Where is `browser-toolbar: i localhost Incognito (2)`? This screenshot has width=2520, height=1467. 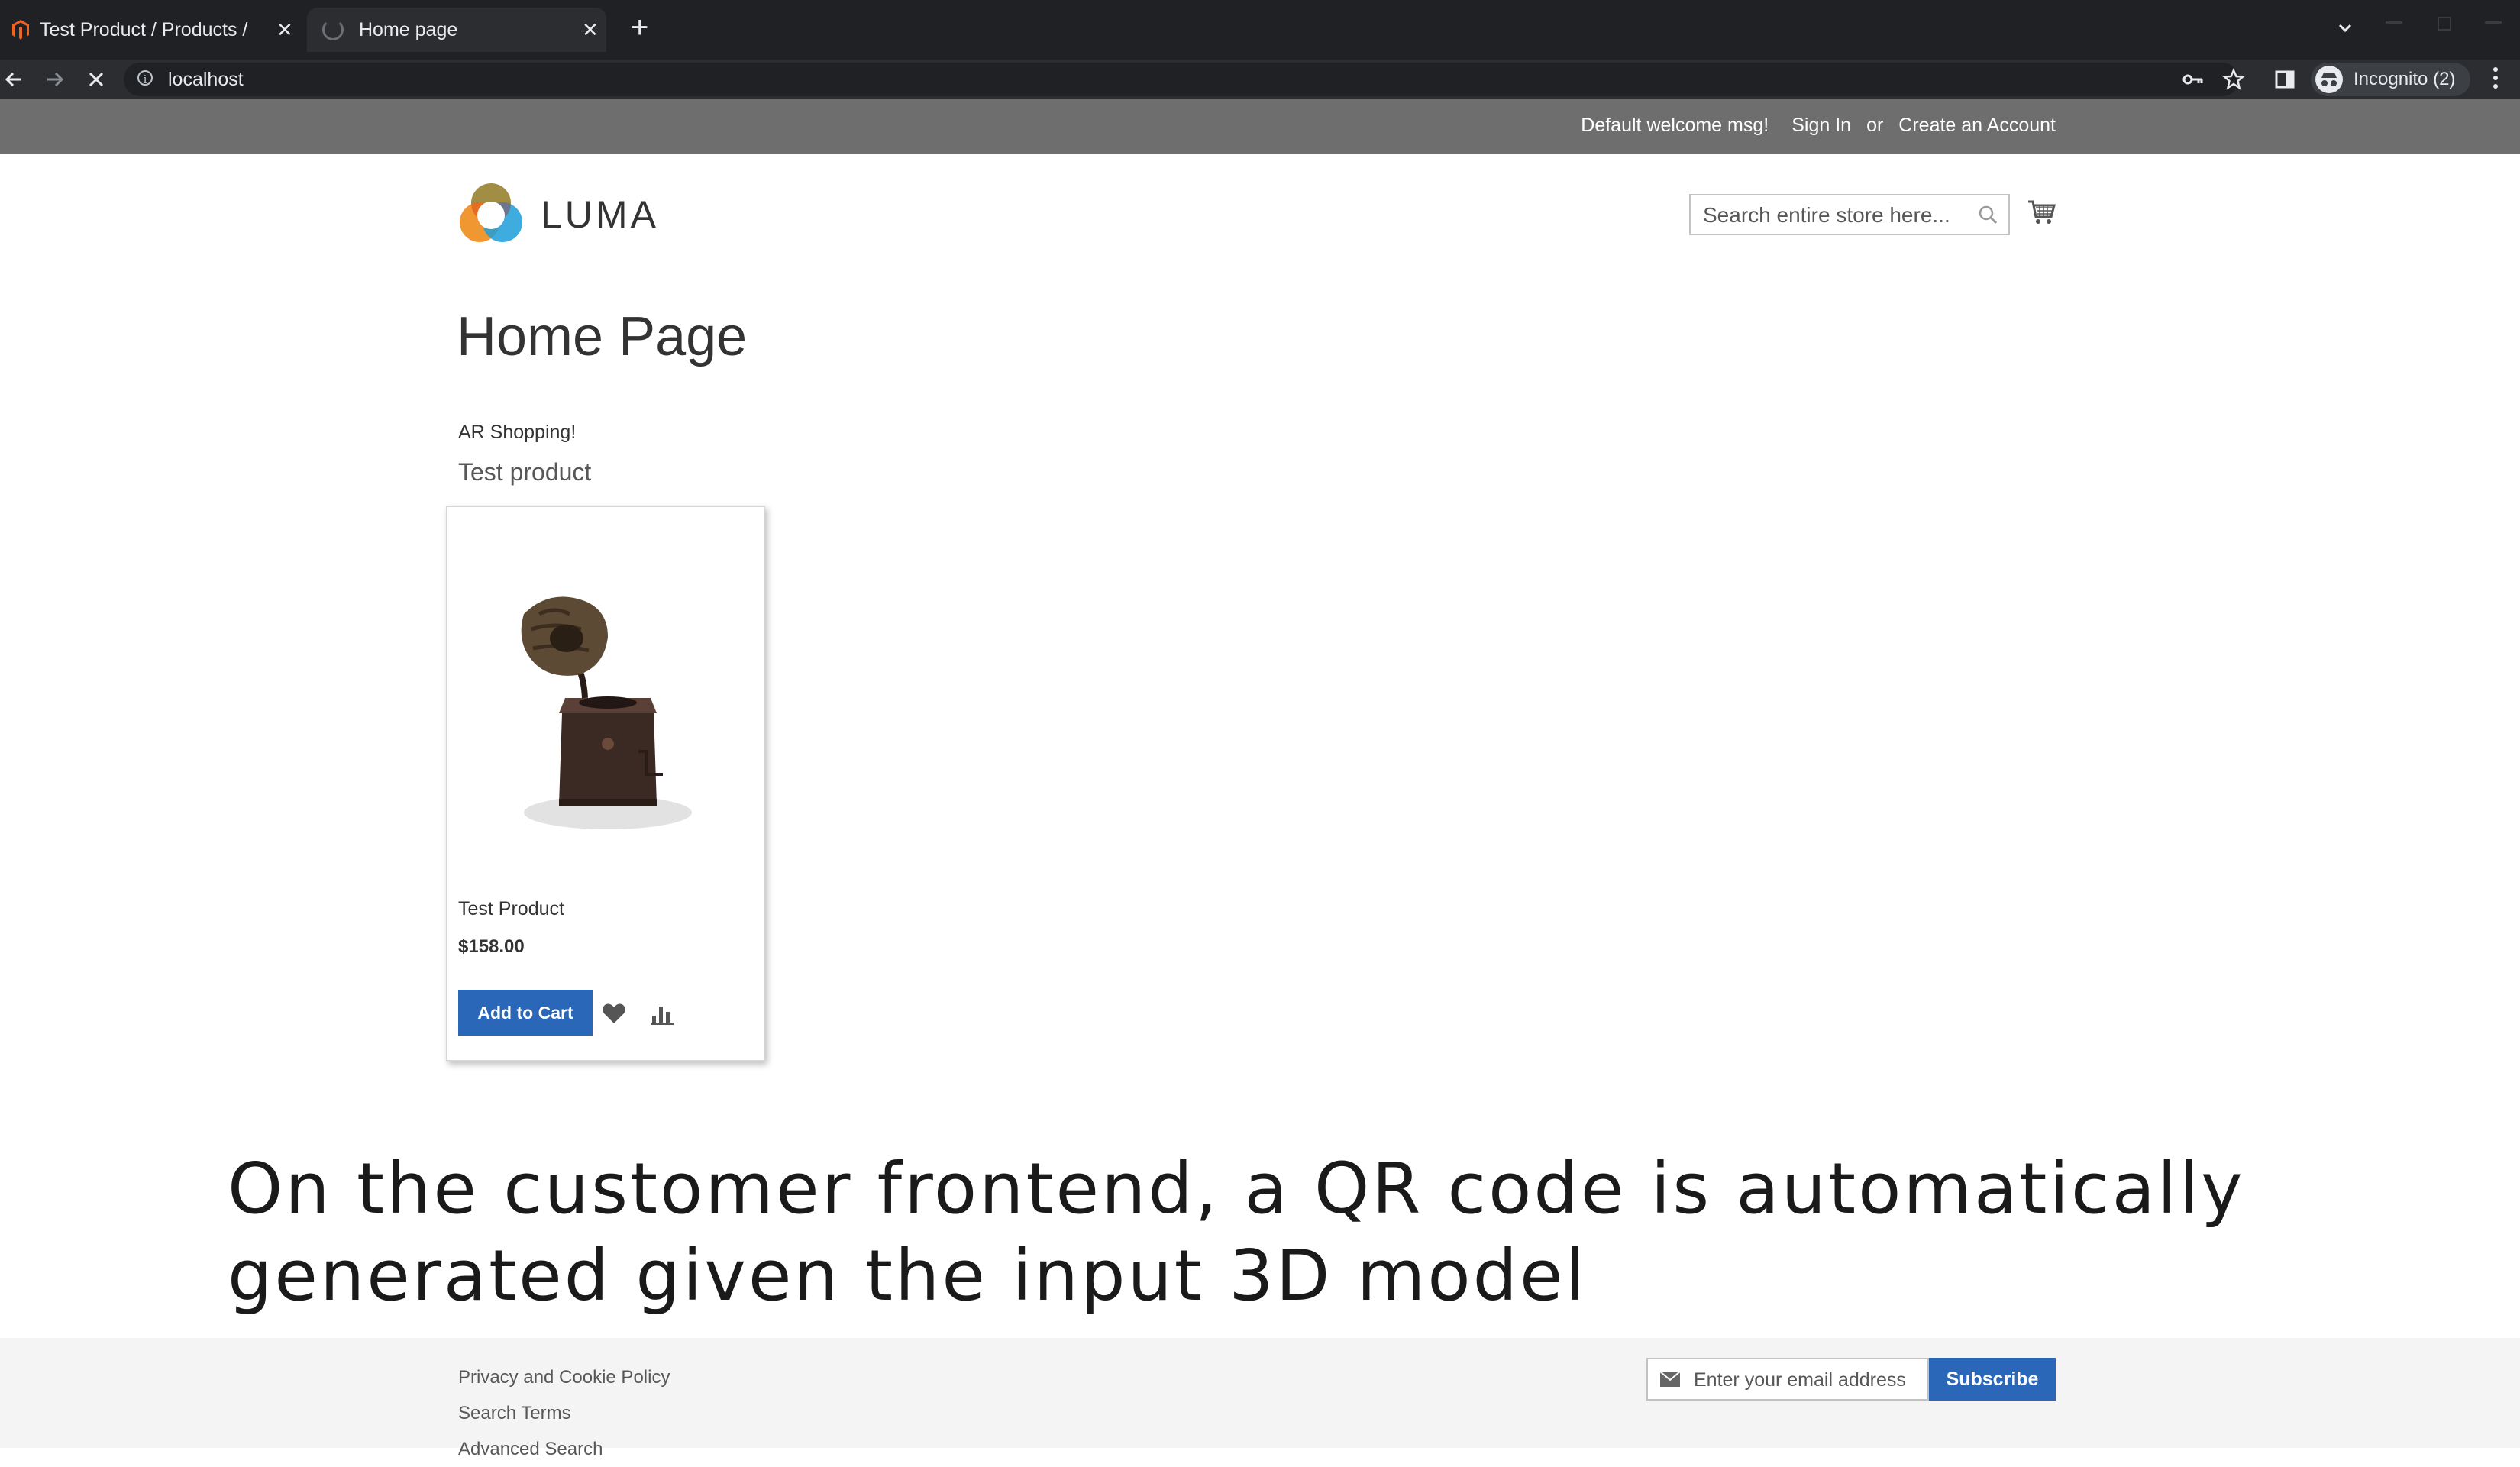
browser-toolbar: i localhost Incognito (2) is located at coordinates (1260, 79).